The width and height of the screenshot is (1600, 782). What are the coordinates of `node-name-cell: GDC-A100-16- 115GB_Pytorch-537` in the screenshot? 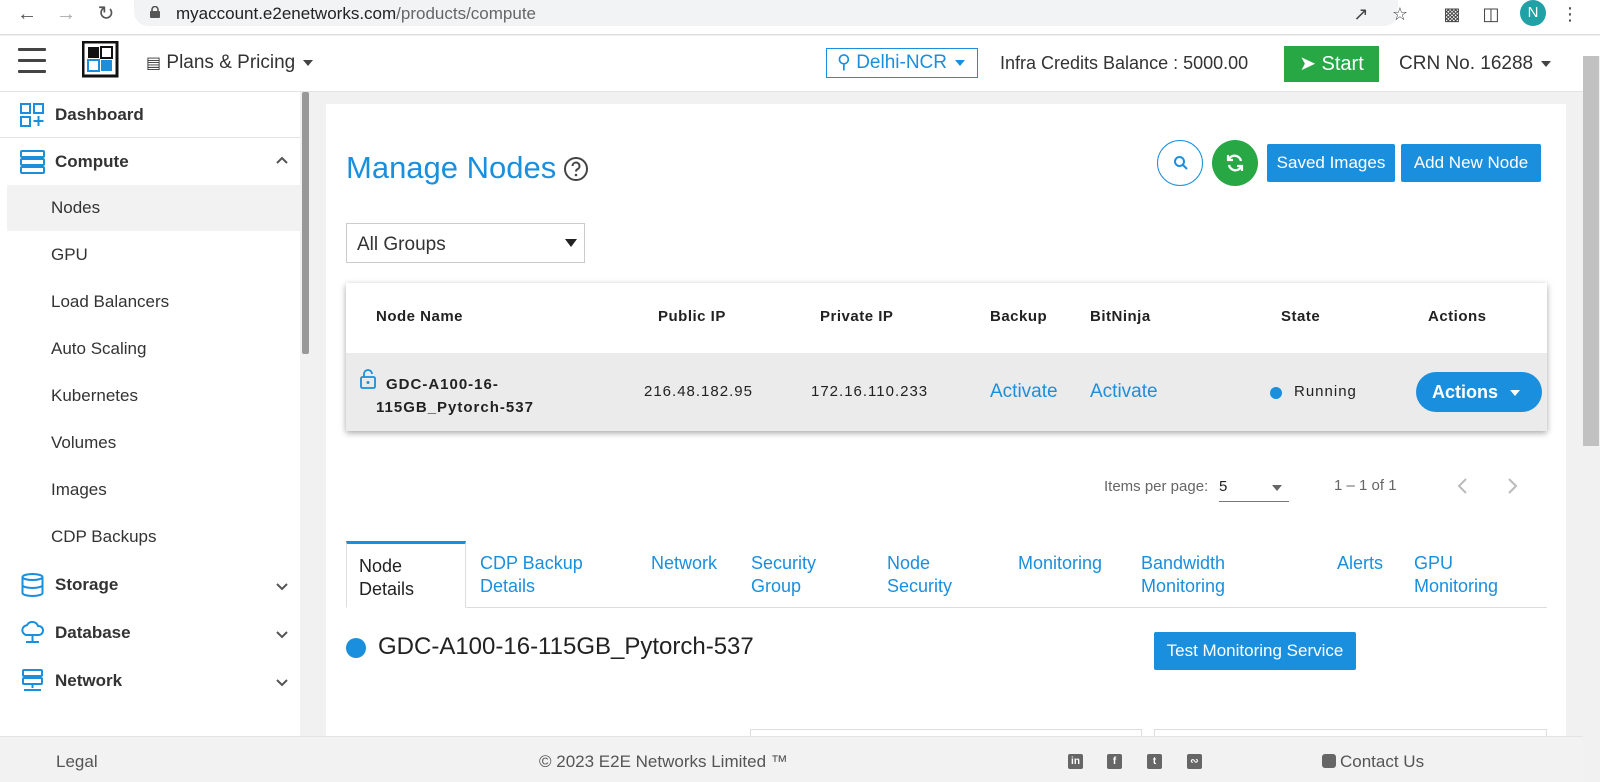 It's located at (455, 396).